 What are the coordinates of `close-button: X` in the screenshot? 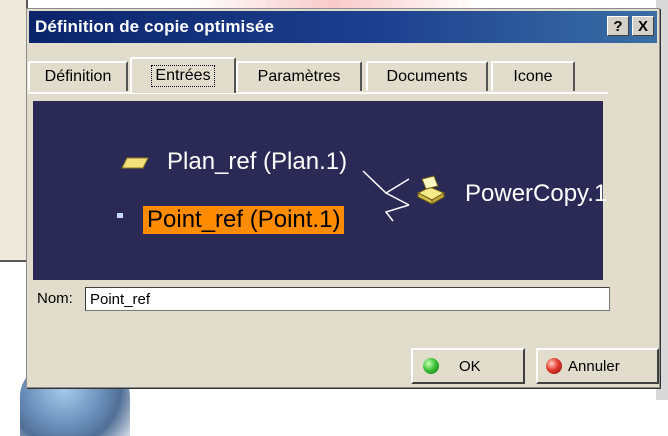 It's located at (643, 26).